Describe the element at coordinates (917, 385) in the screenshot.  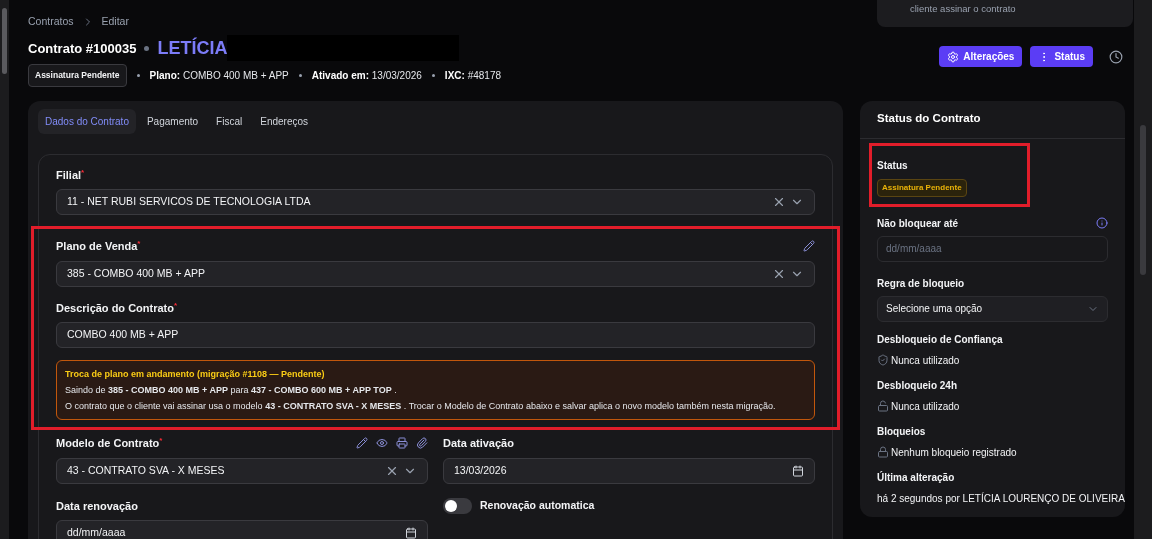
I see `field-label: Desbloqueio 24h` at that location.